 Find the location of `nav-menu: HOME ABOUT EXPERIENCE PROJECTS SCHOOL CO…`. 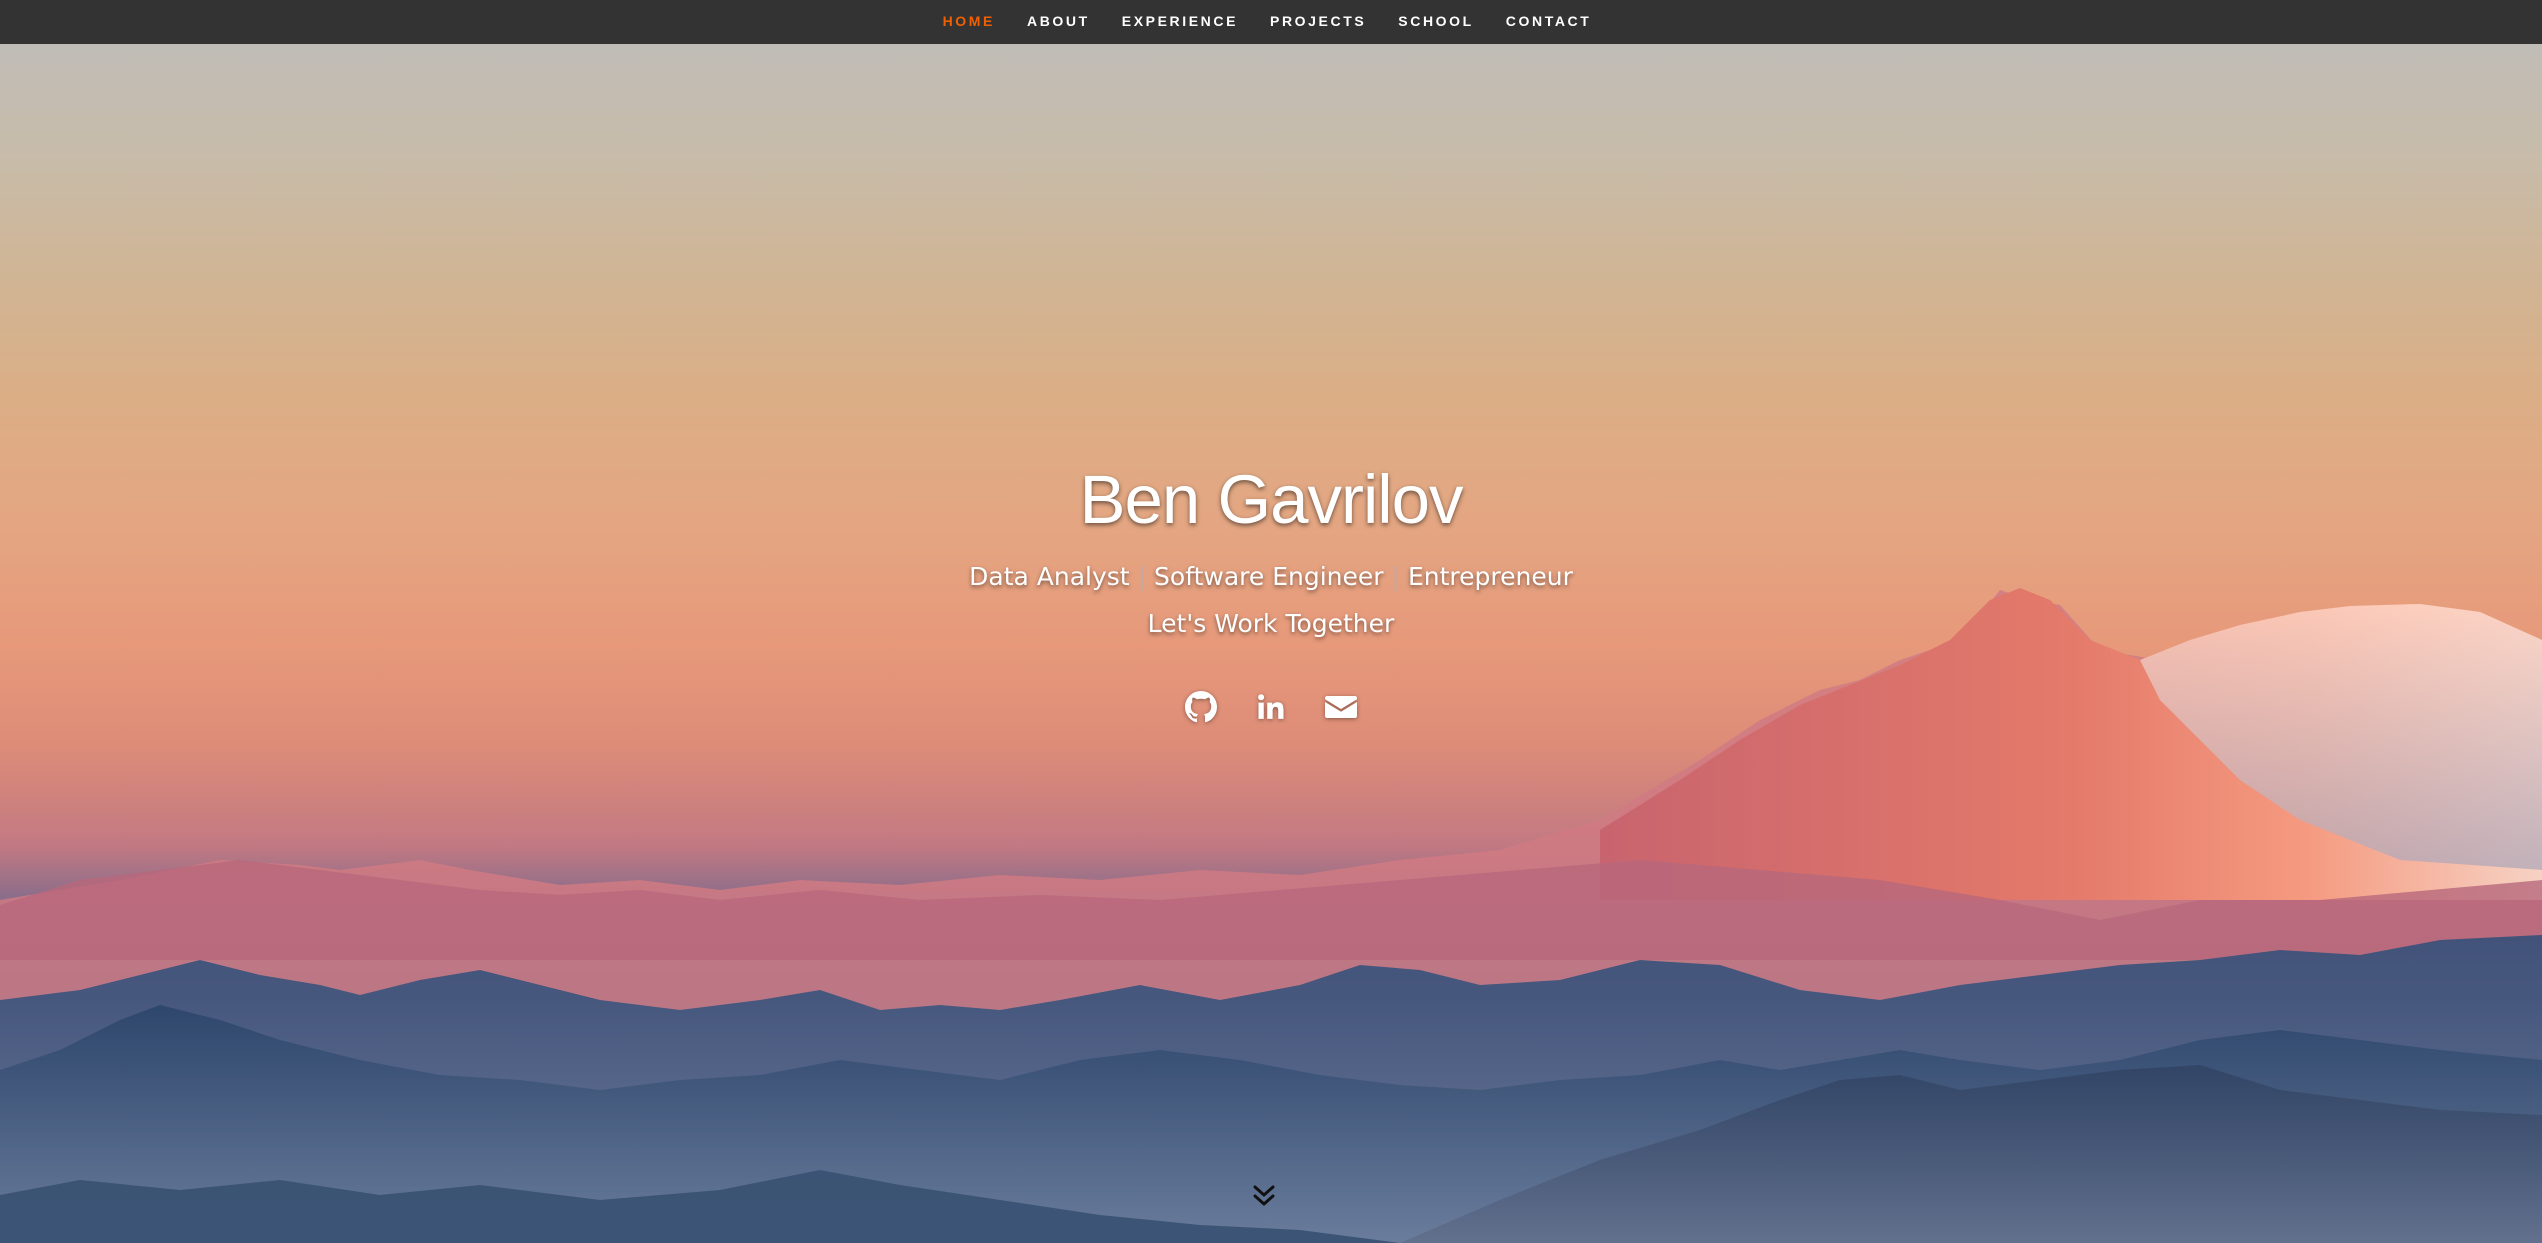

nav-menu: HOME ABOUT EXPERIENCE PROJECTS SCHOOL CO… is located at coordinates (1267, 22).